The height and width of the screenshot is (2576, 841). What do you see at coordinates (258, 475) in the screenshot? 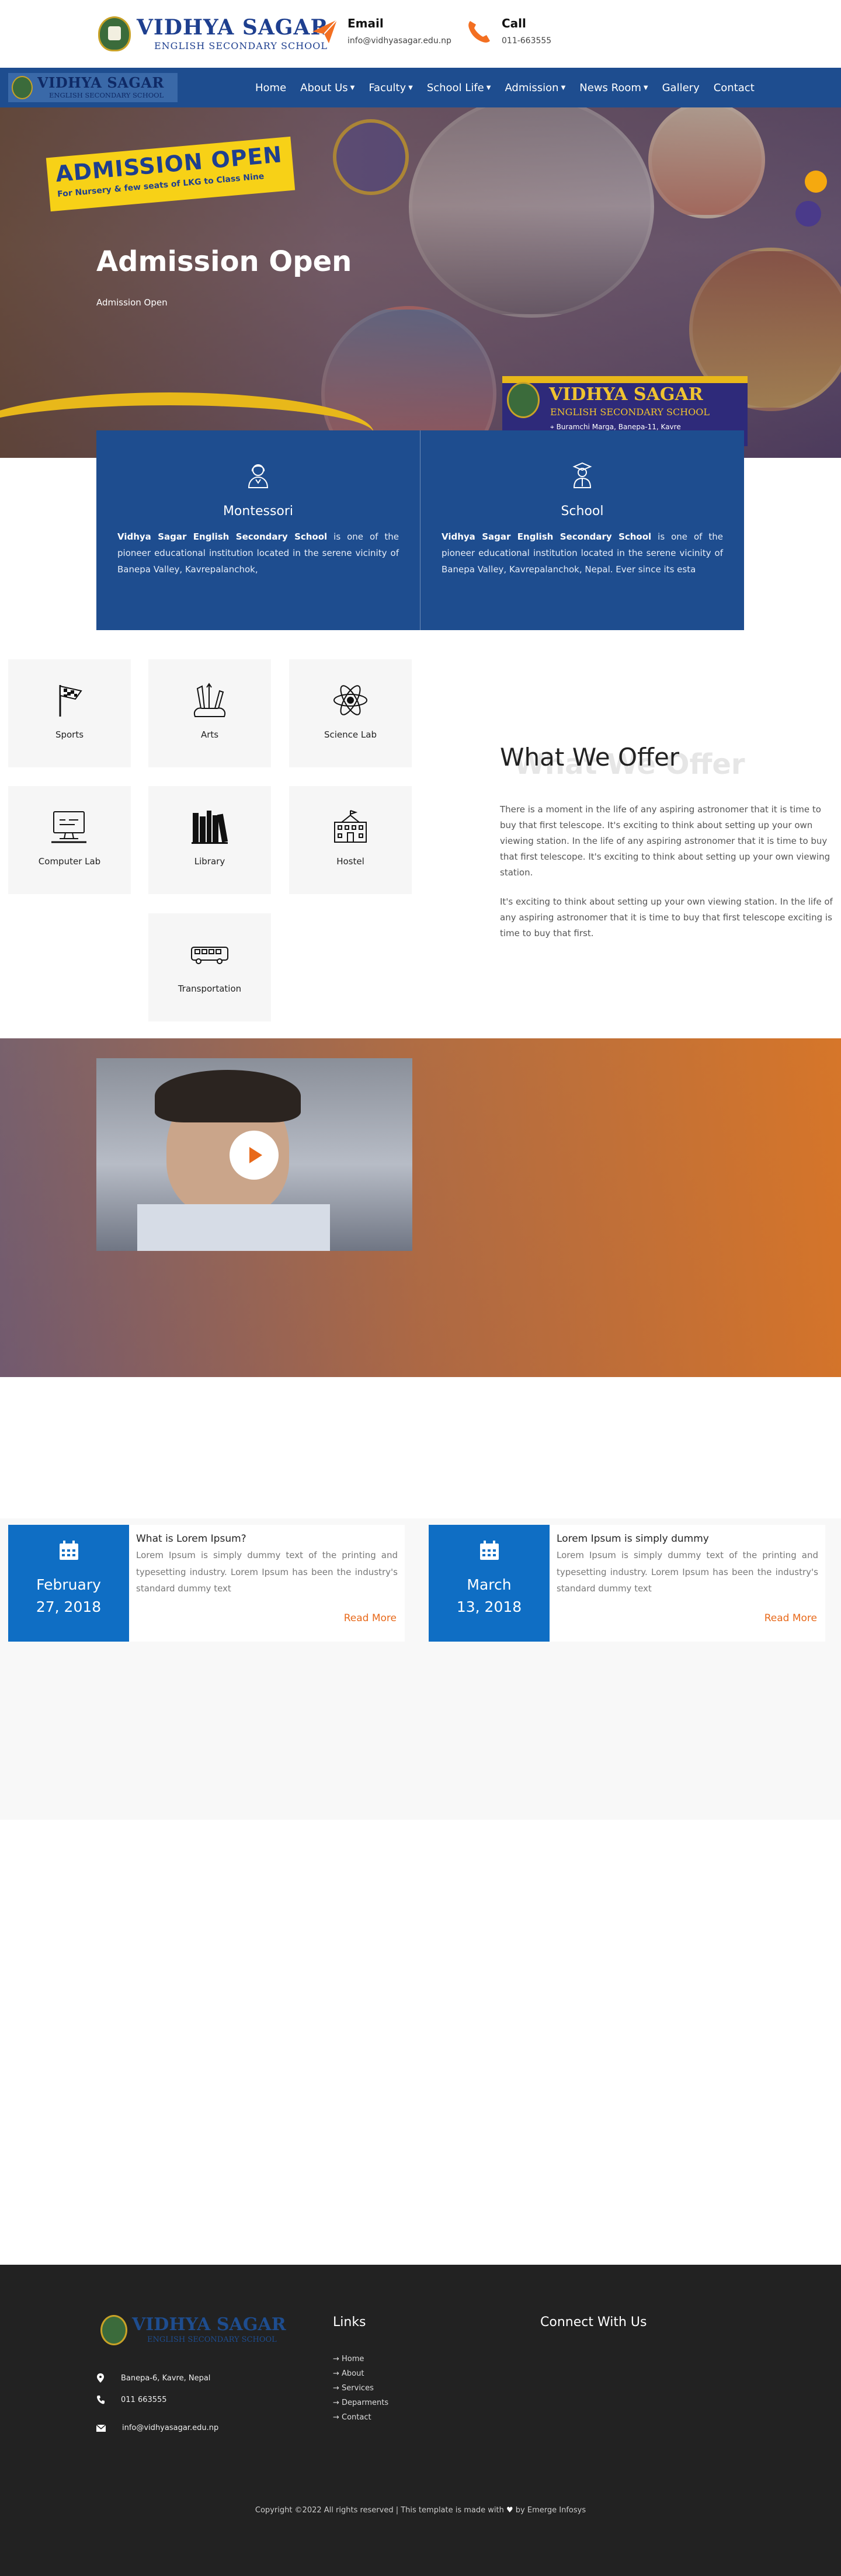
I see `teacher-icon` at bounding box center [258, 475].